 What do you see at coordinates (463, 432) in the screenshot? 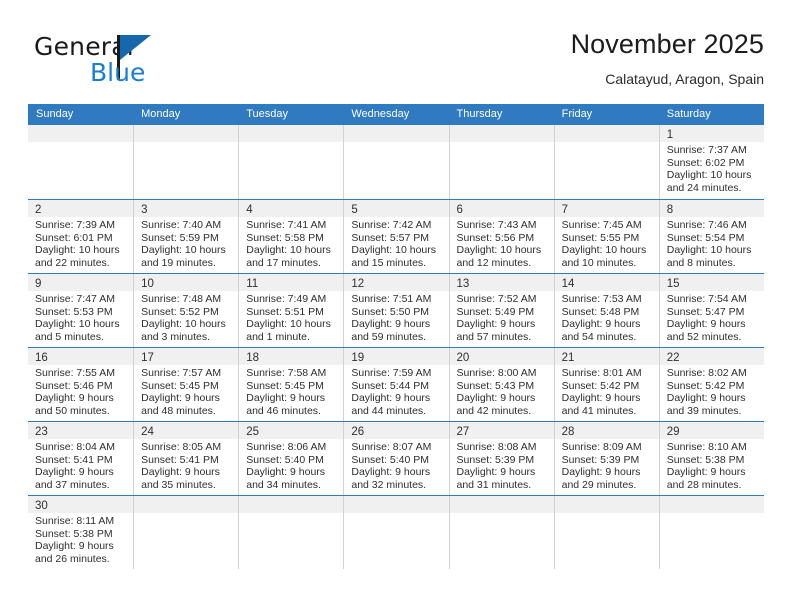
I see `day-number: 27` at bounding box center [463, 432].